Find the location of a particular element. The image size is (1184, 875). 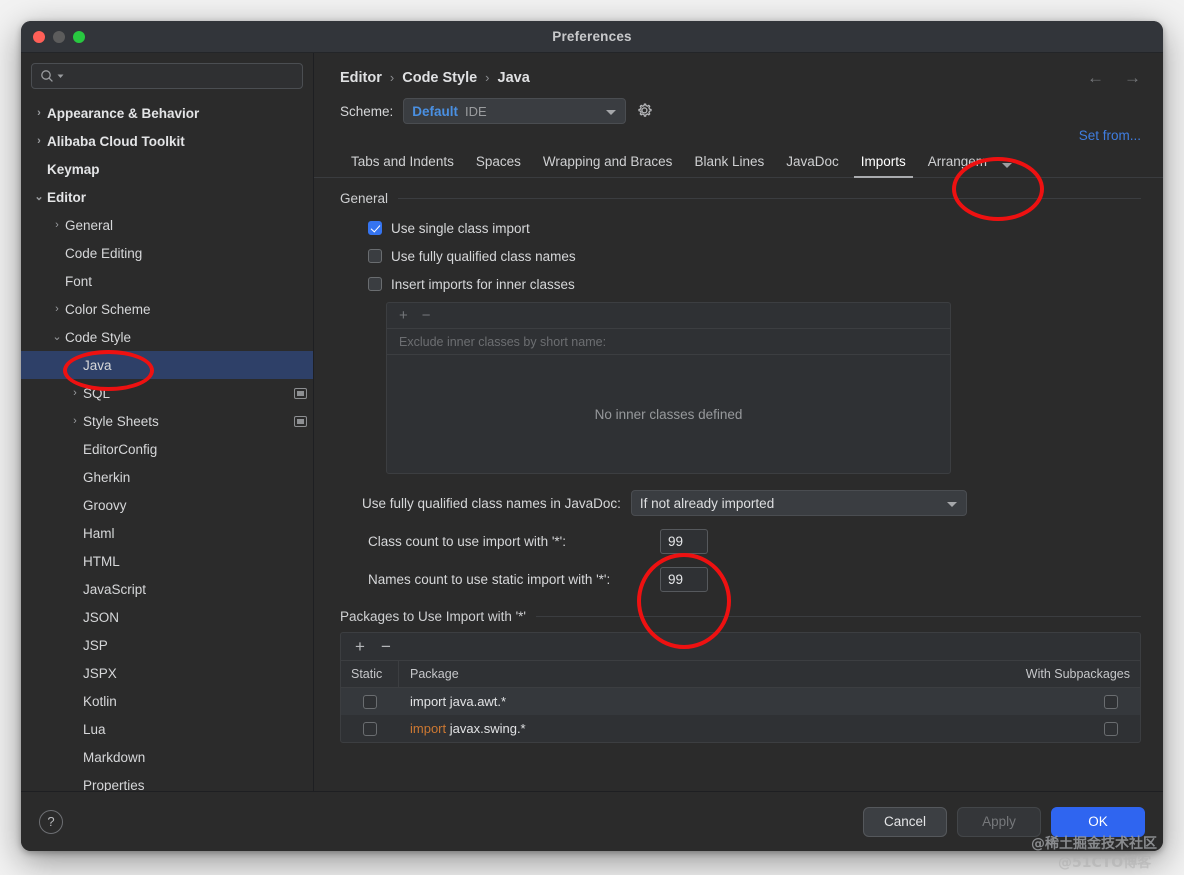

sidebar-item-javascript: JavaScript is located at coordinates (167, 589).